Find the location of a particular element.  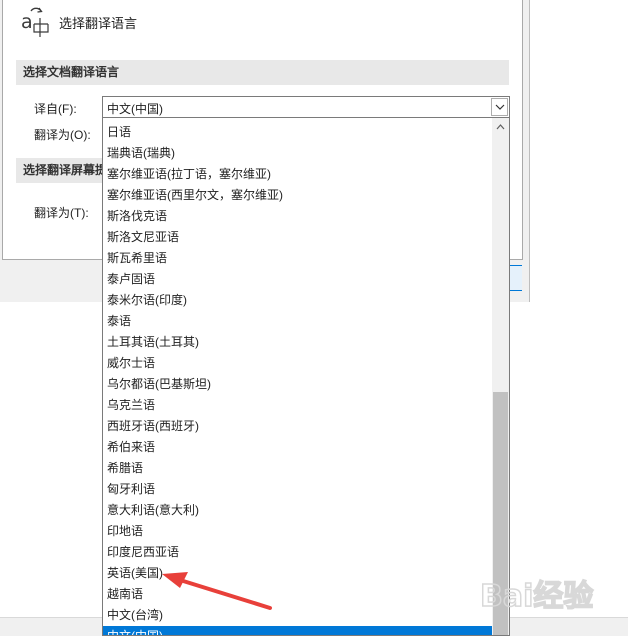

language-option: 泰卢固语 is located at coordinates (298, 279).